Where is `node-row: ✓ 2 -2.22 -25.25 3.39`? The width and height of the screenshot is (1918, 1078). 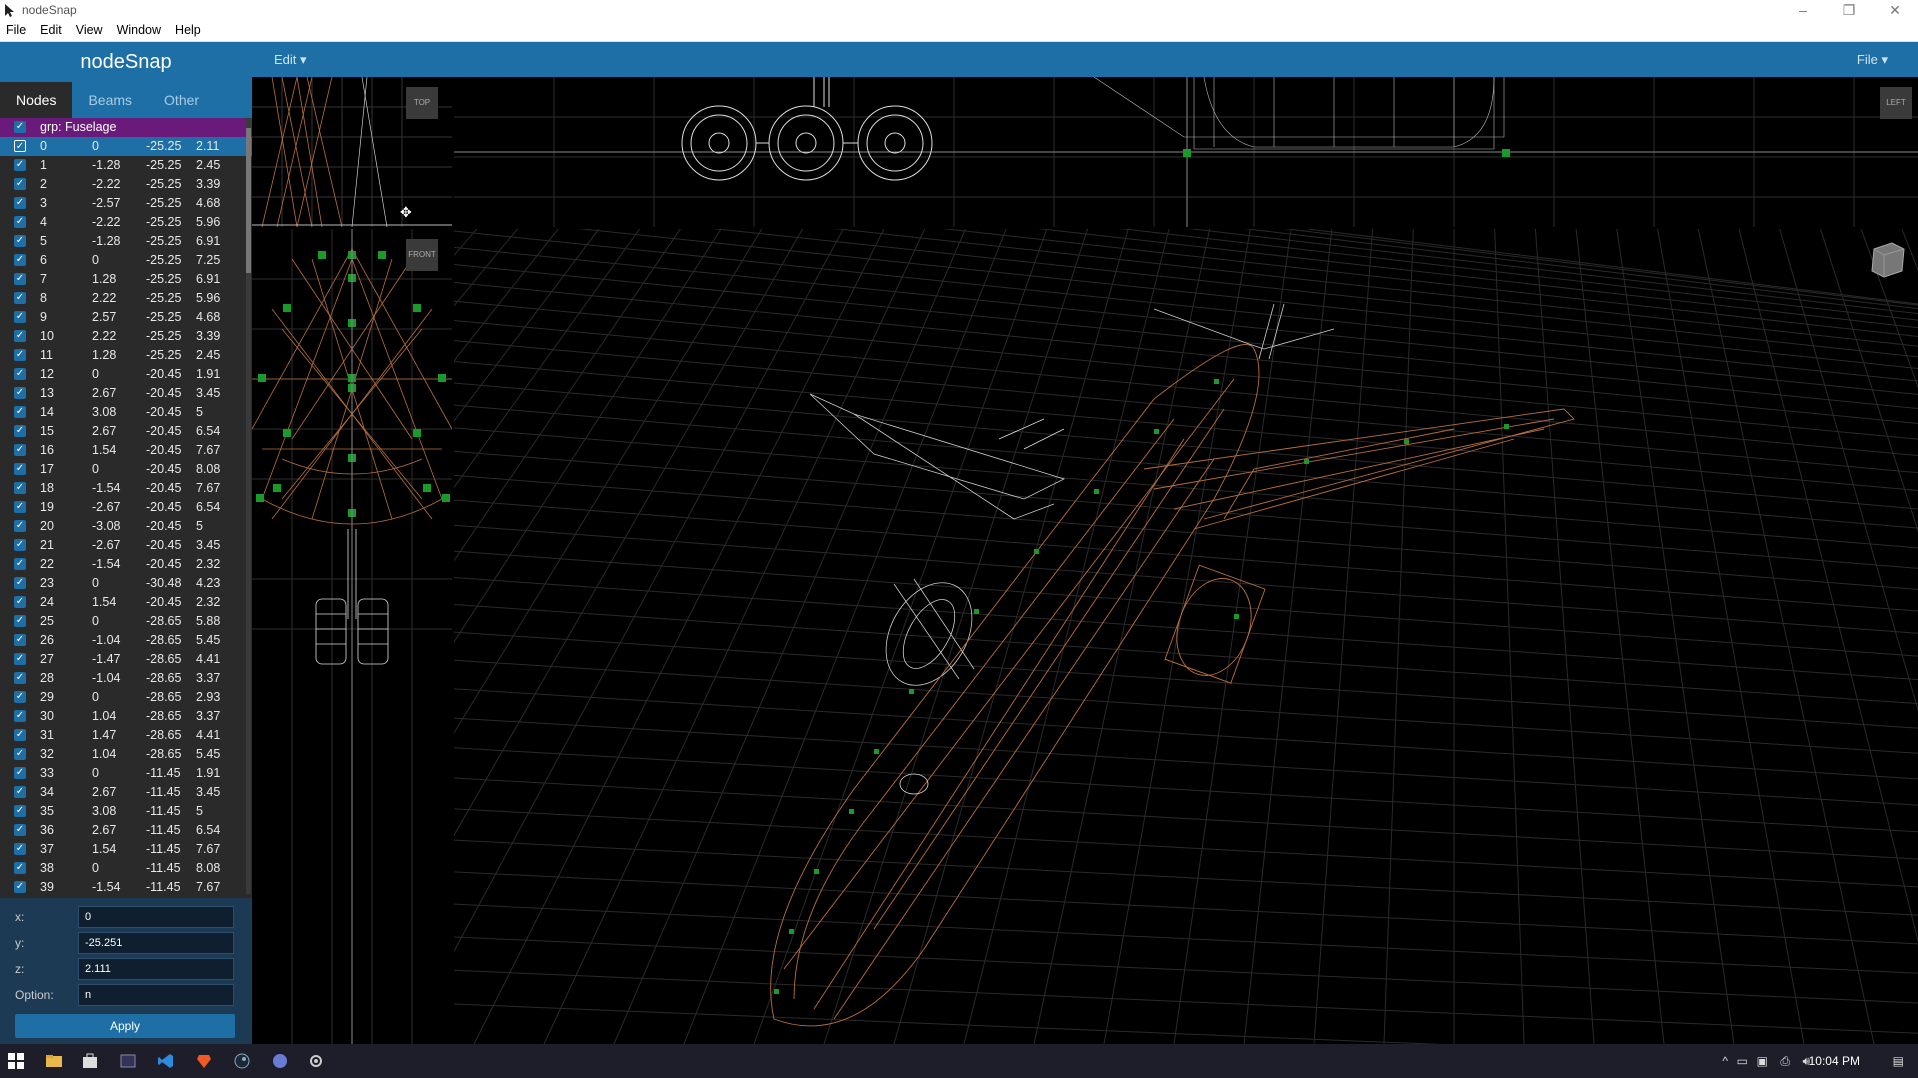 node-row: ✓ 2 -2.22 -25.25 3.39 is located at coordinates (126, 184).